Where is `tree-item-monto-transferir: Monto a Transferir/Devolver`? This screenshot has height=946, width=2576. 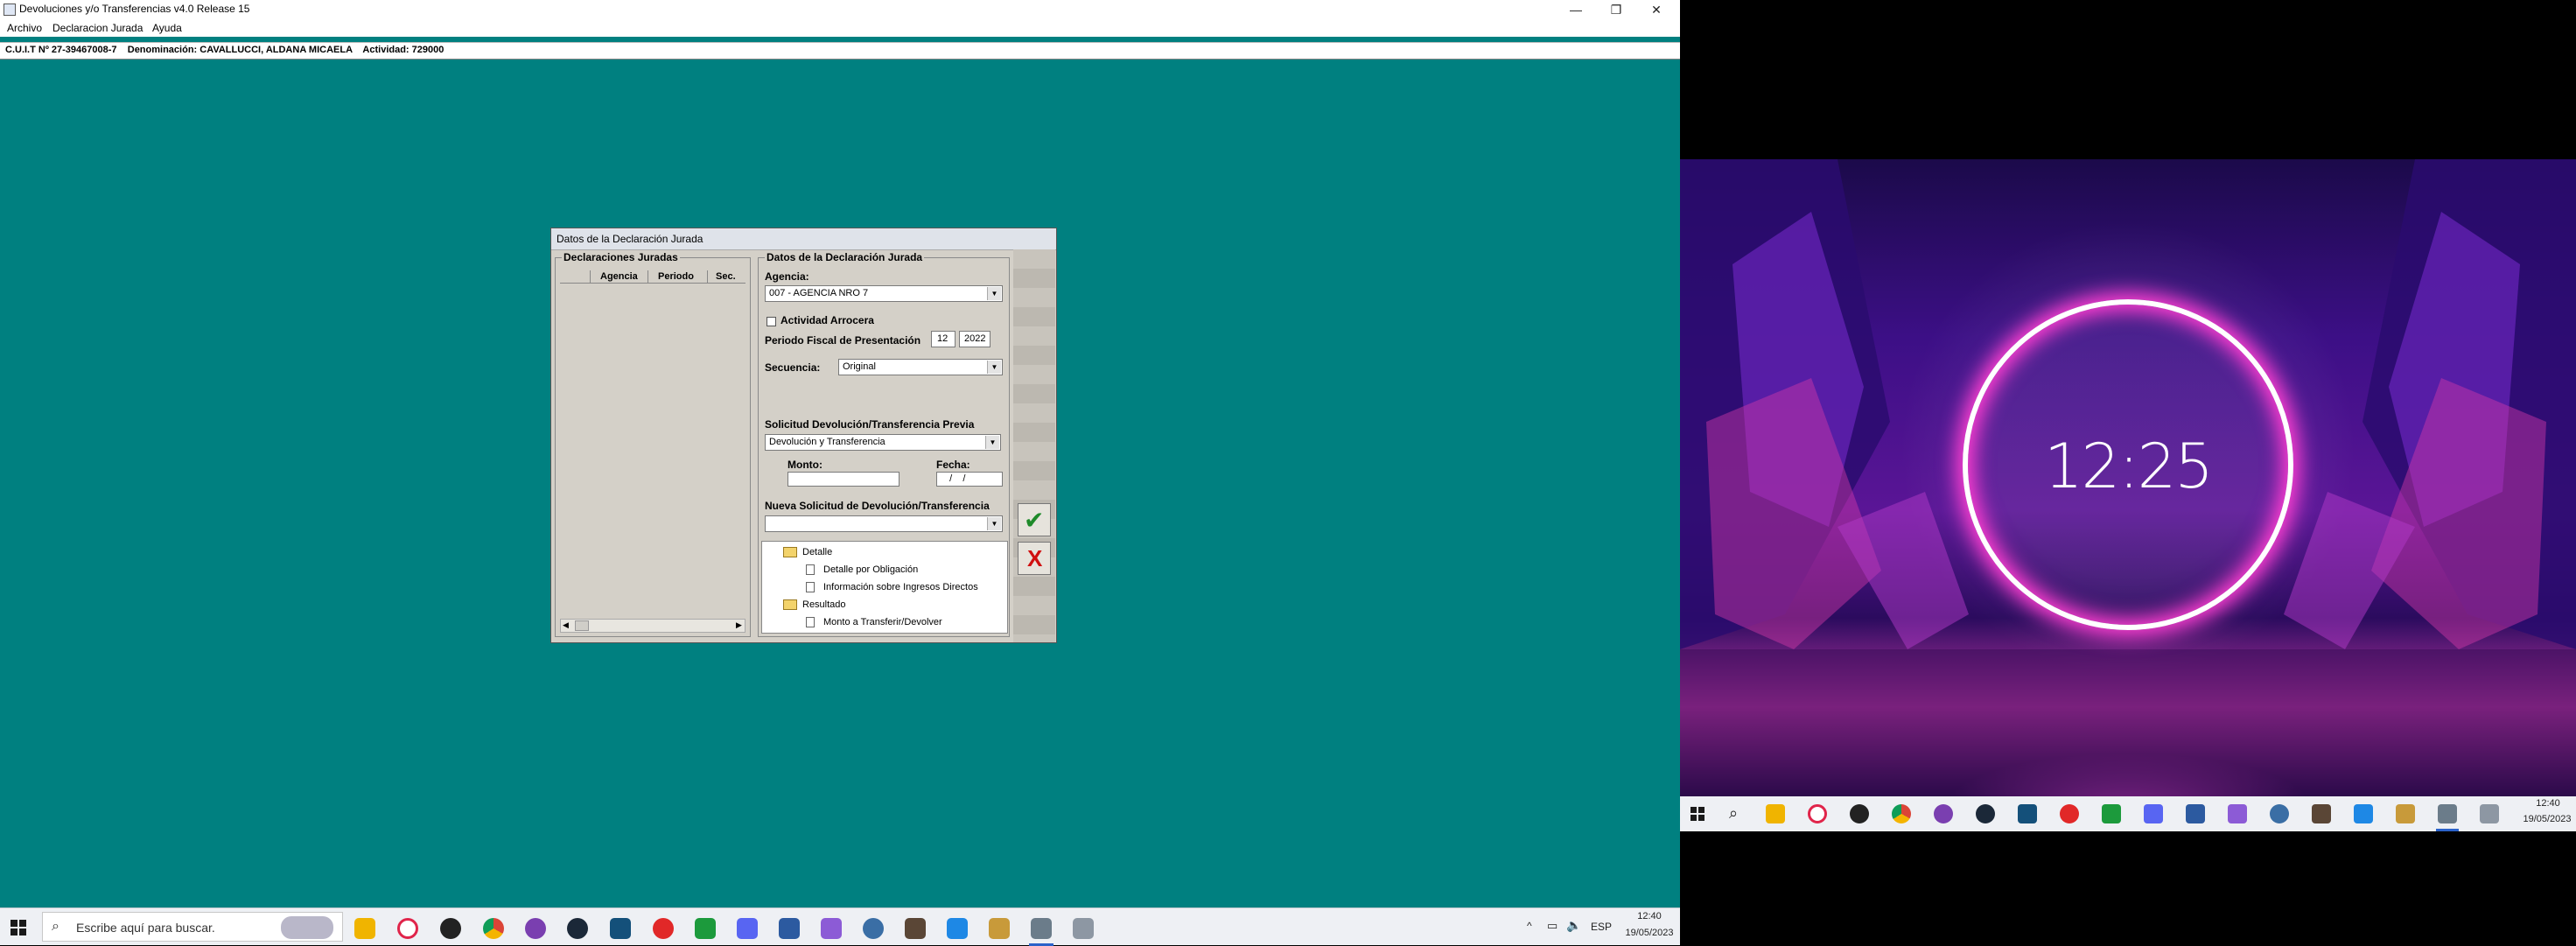
tree-item-monto-transferir: Monto a Transferir/Devolver is located at coordinates (882, 622).